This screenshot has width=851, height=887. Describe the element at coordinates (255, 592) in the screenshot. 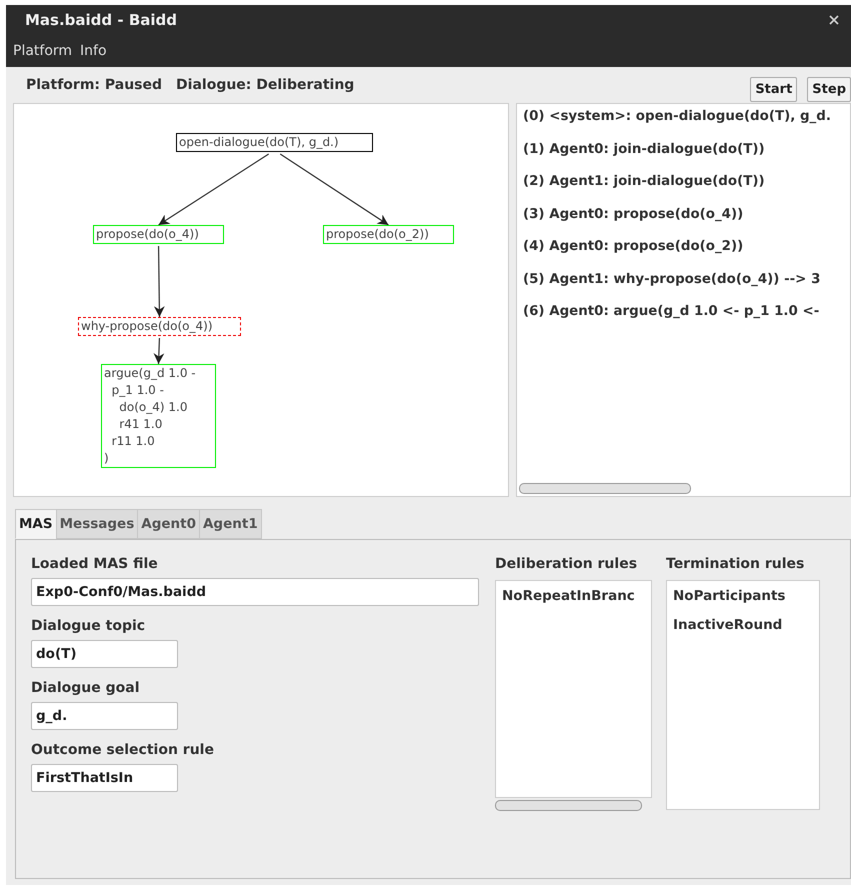

I see `text-field: Exp0-Conf0/Mas.baidd` at that location.